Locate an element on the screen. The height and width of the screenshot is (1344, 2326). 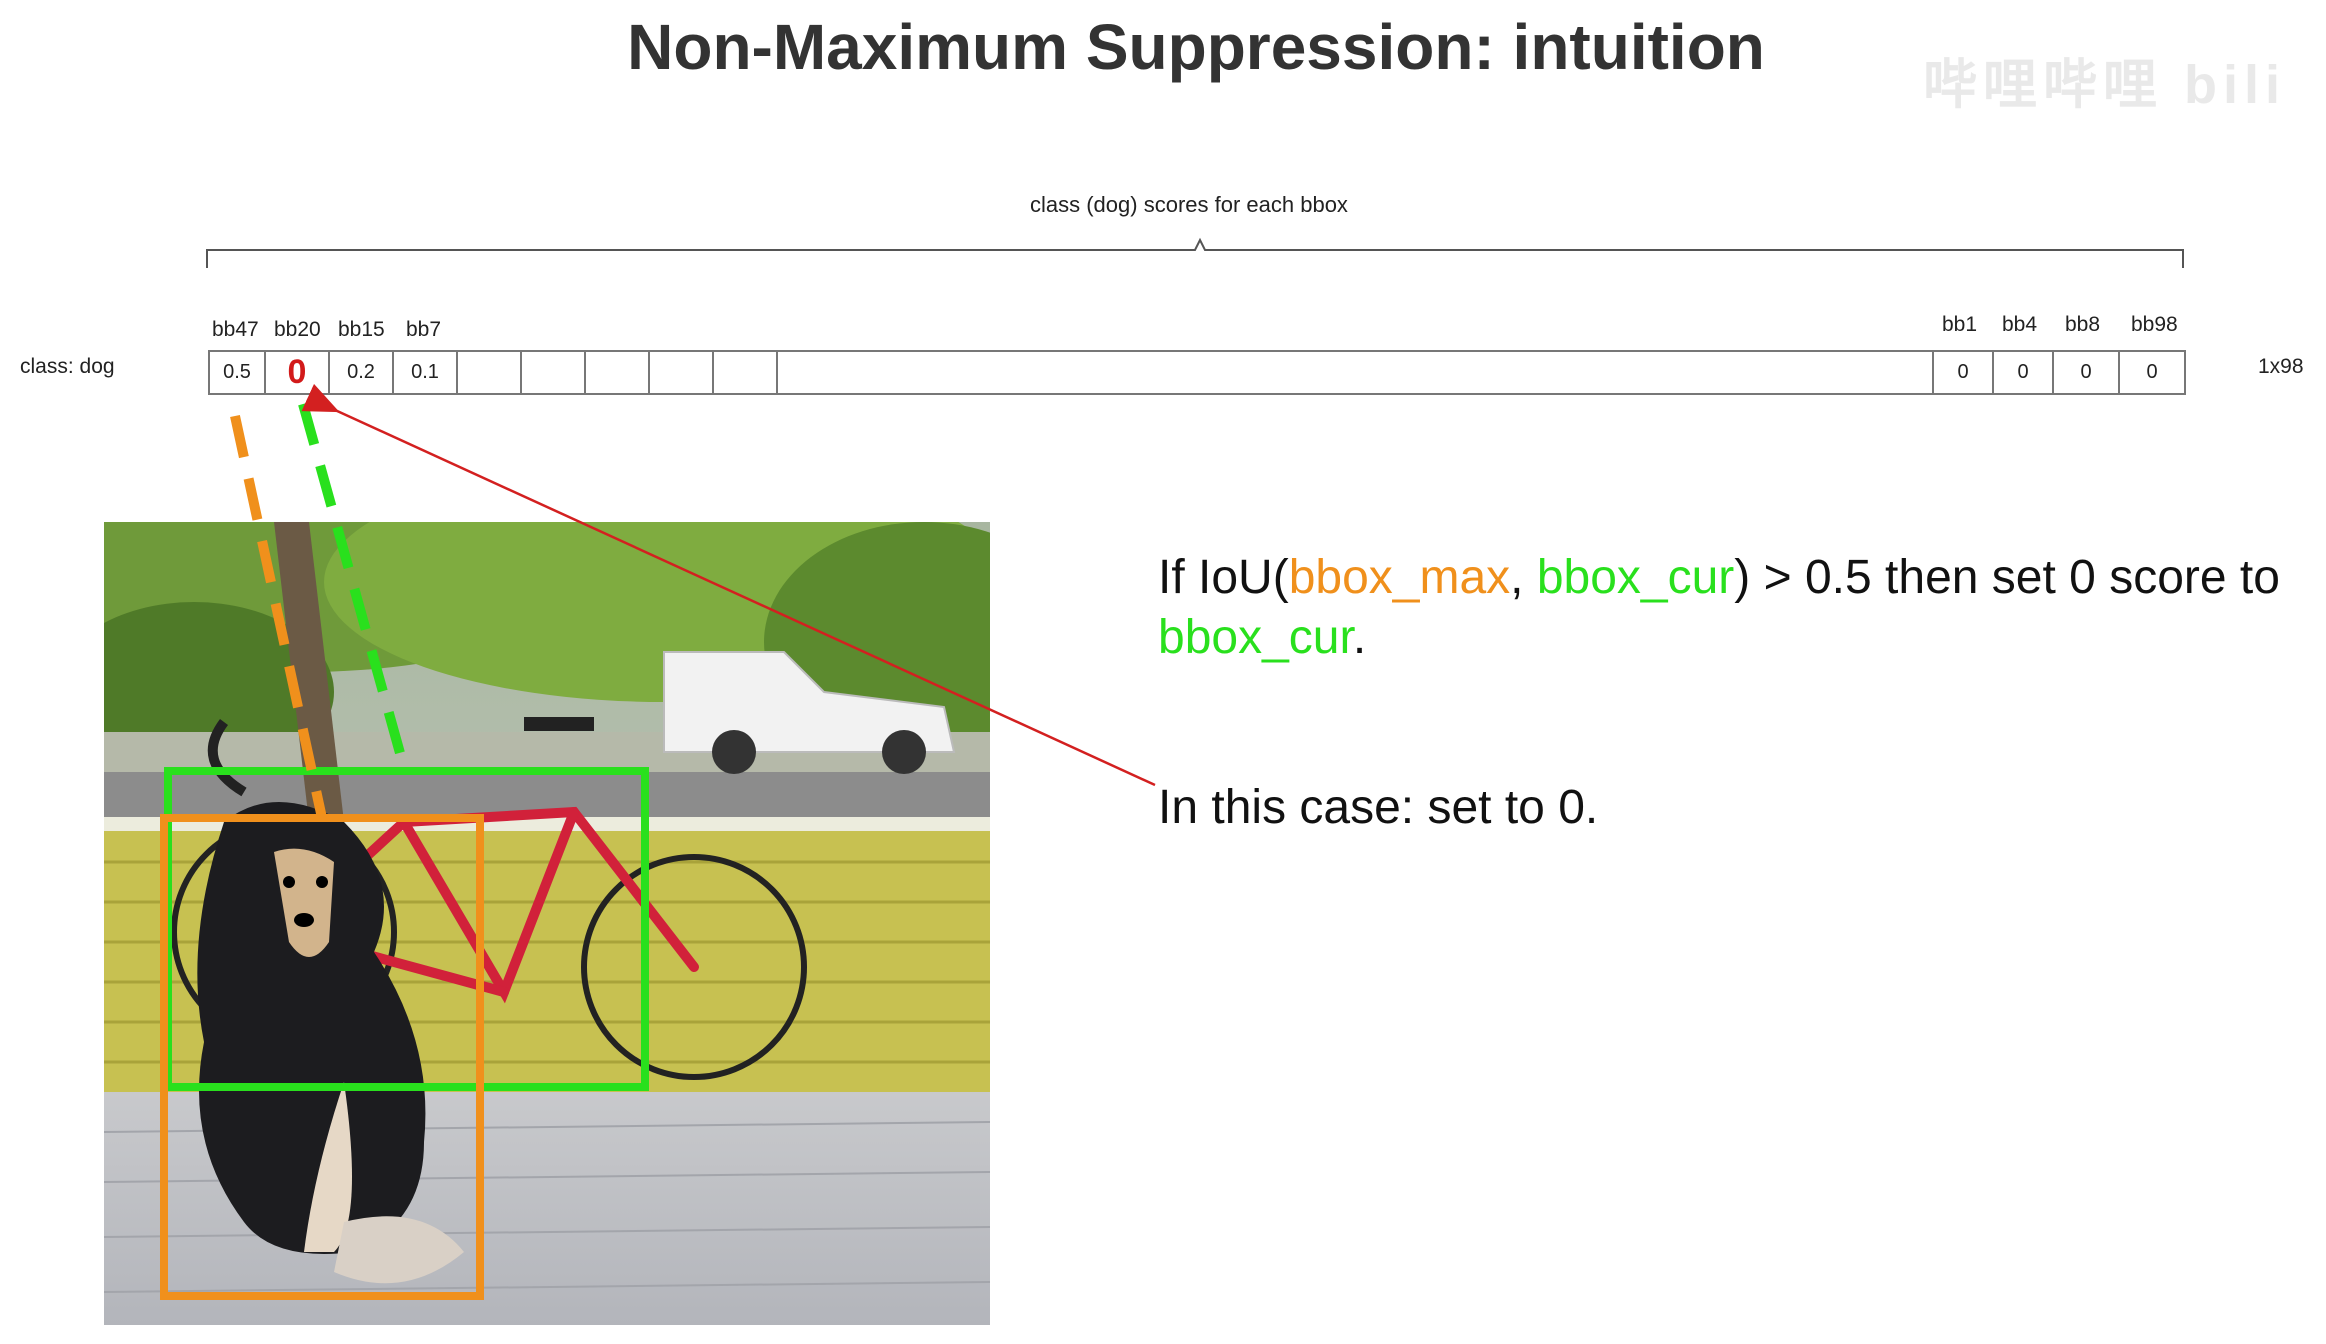
bbox-max-term: bbox_max is located at coordinates (1399, 577).